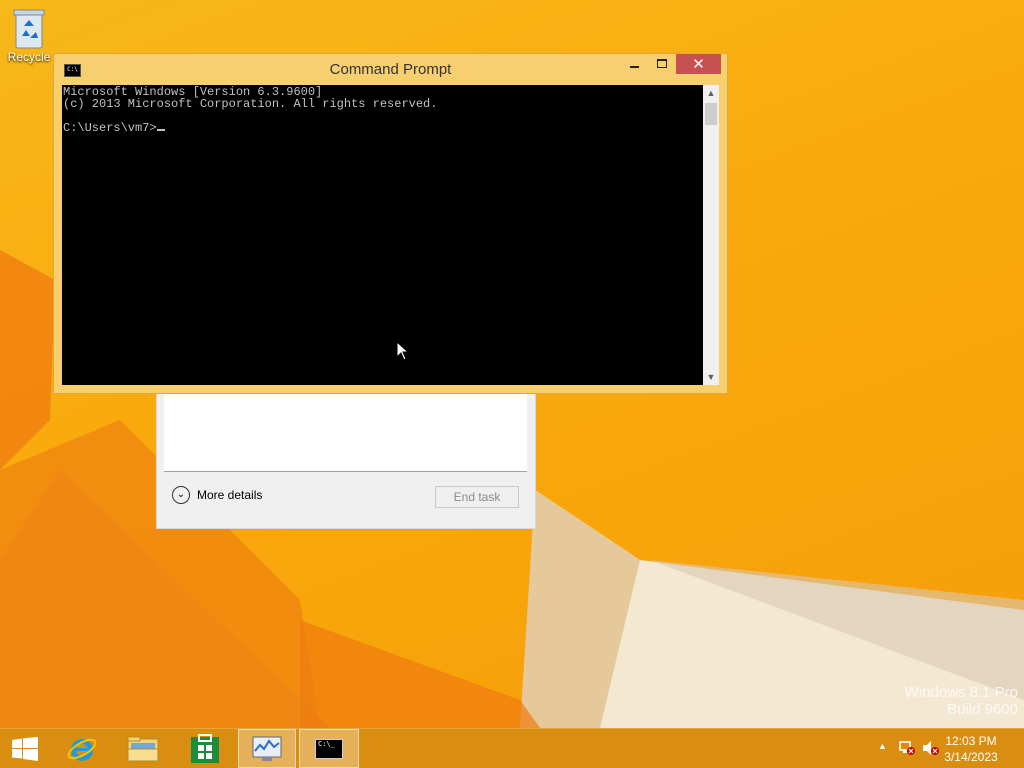  I want to click on store-icon, so click(205, 748).